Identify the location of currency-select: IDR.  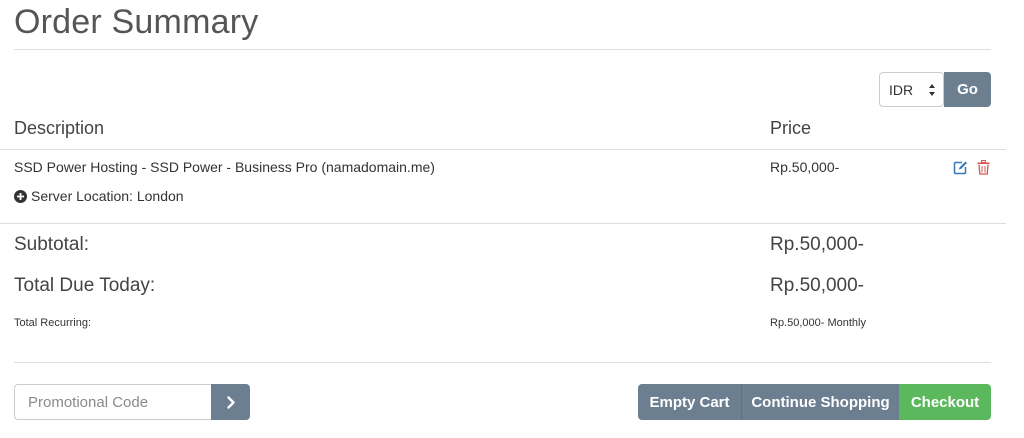
(911, 89).